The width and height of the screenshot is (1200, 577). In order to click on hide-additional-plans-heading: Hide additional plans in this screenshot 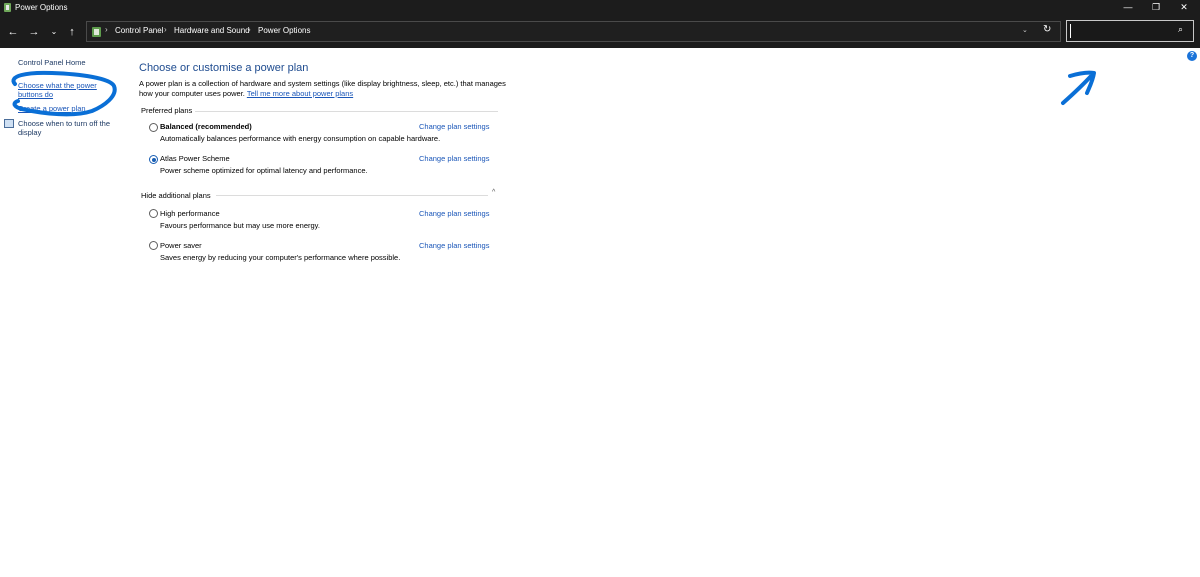, I will do `click(176, 195)`.